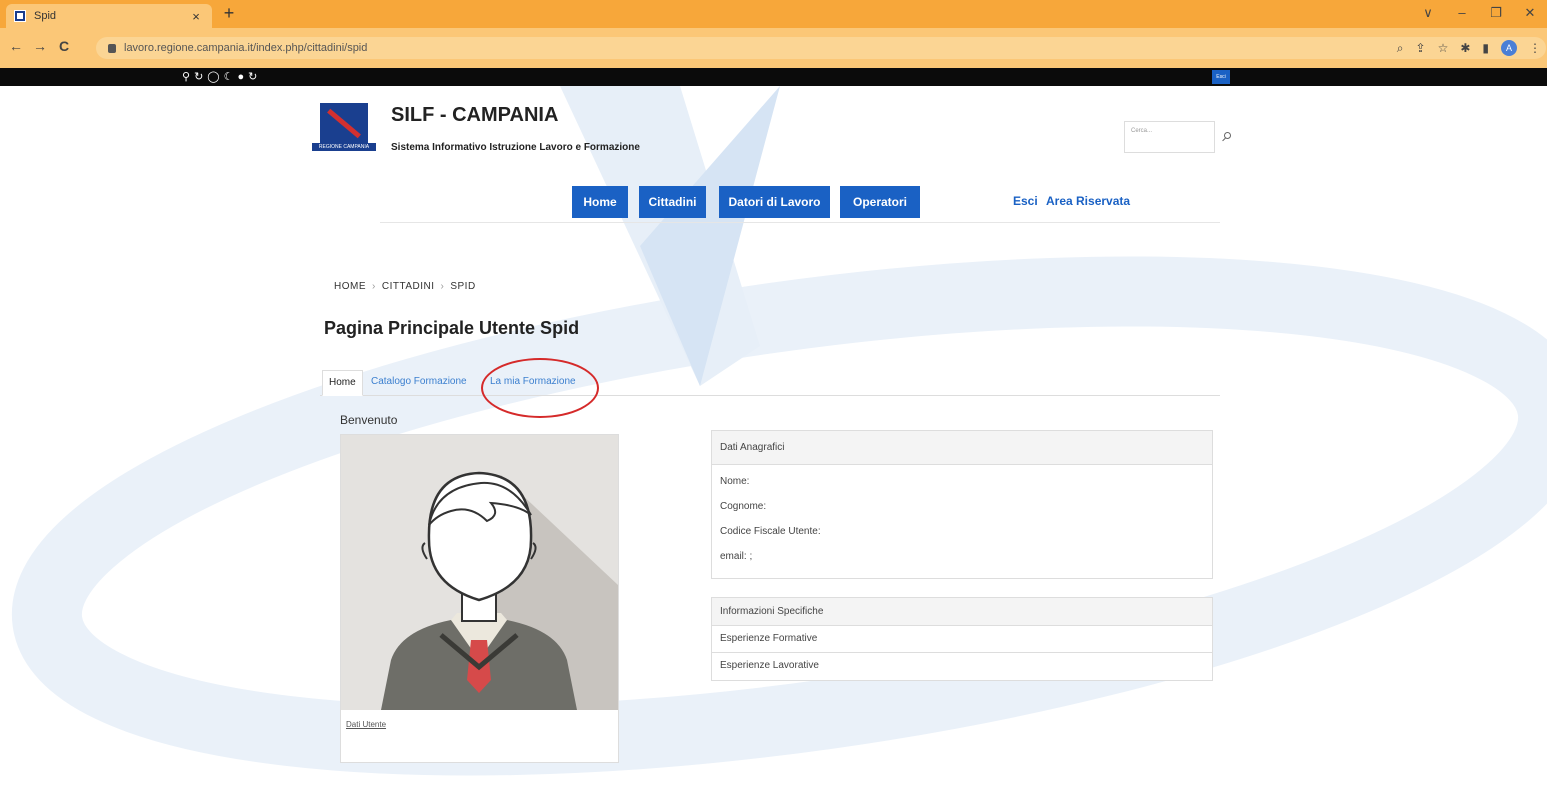 This screenshot has height=795, width=1547. Describe the element at coordinates (112, 48) in the screenshot. I see `lock-icon` at that location.